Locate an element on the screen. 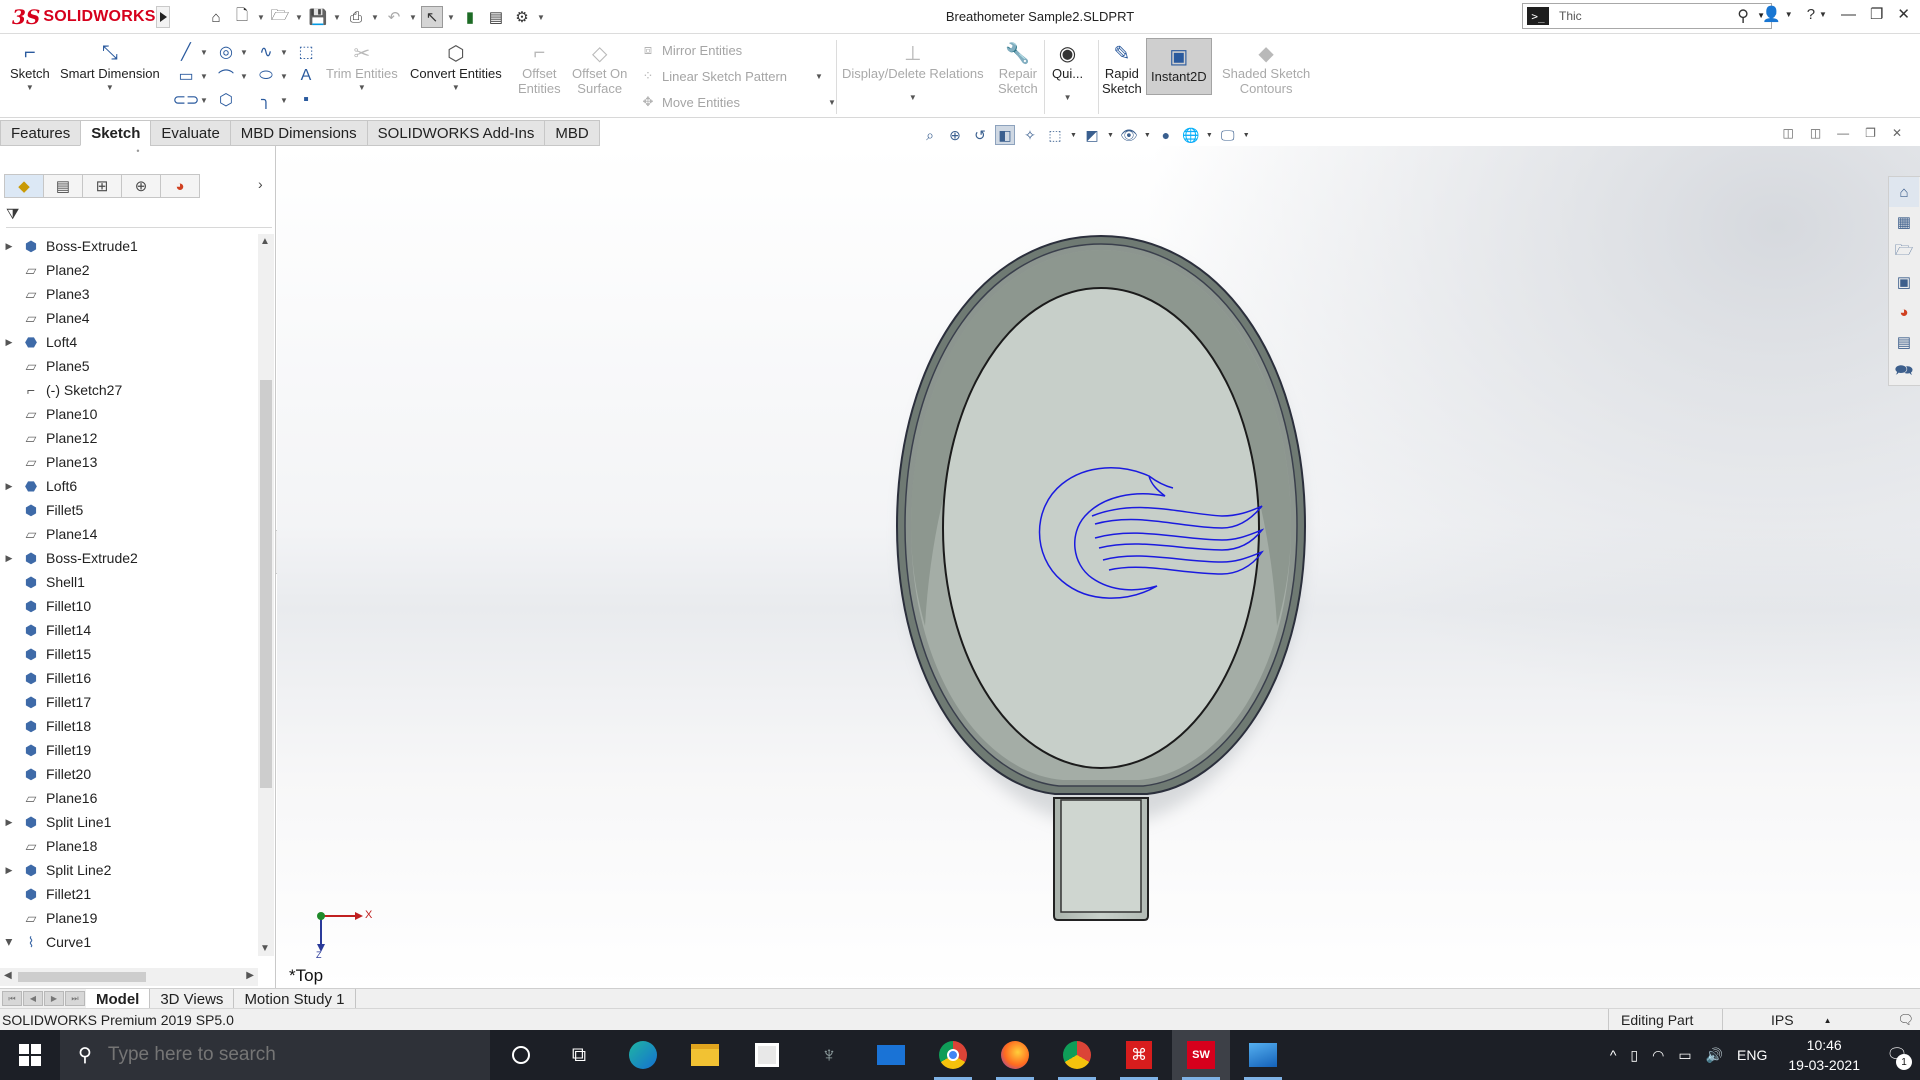 This screenshot has height=1080, width=1920. view-orientation-icon: ⬚ is located at coordinates (1055, 135).